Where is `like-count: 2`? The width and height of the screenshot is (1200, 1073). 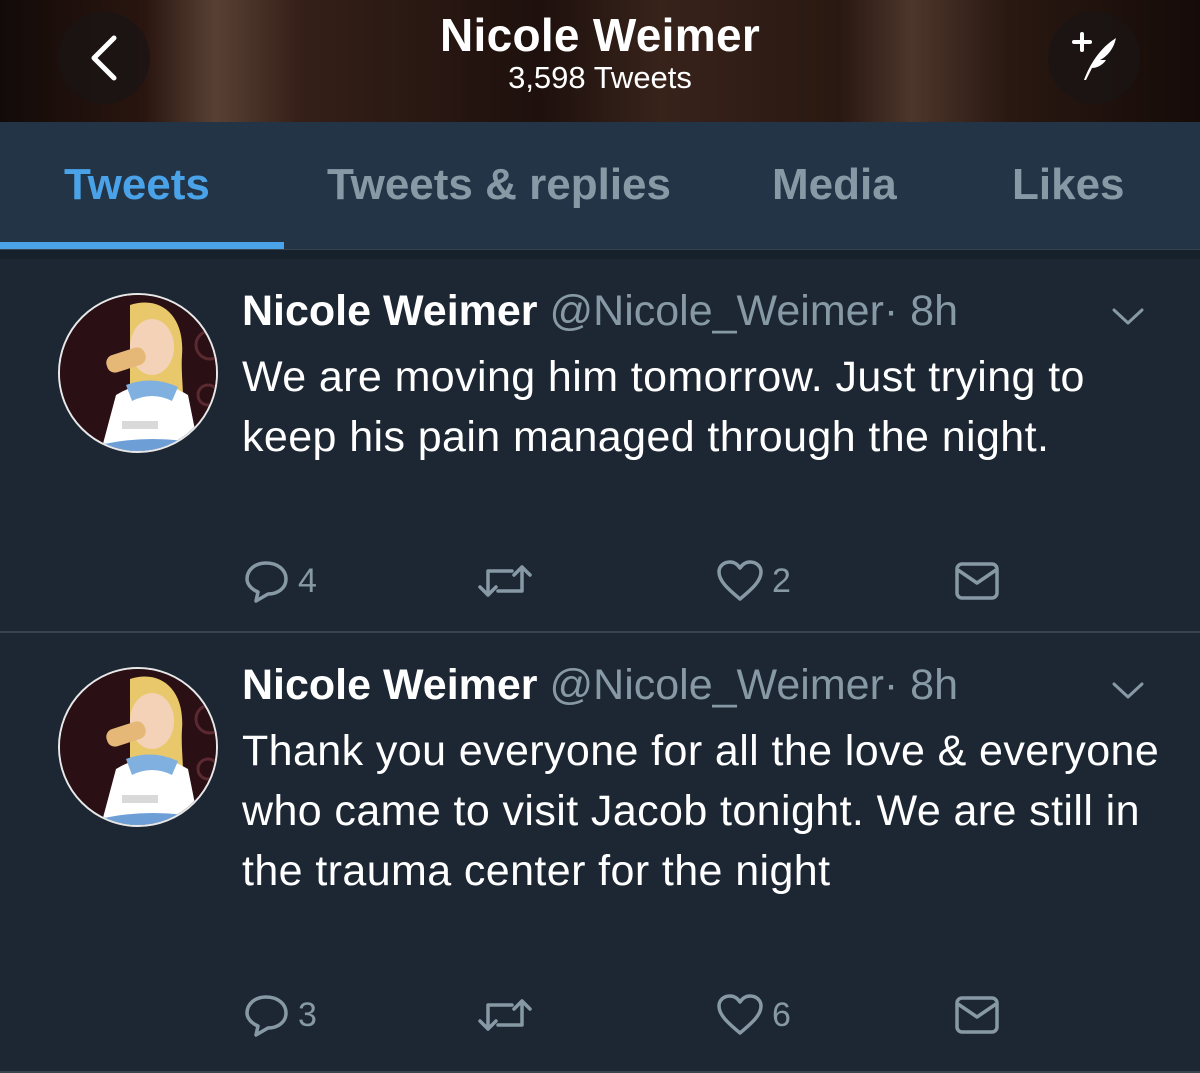 like-count: 2 is located at coordinates (781, 580).